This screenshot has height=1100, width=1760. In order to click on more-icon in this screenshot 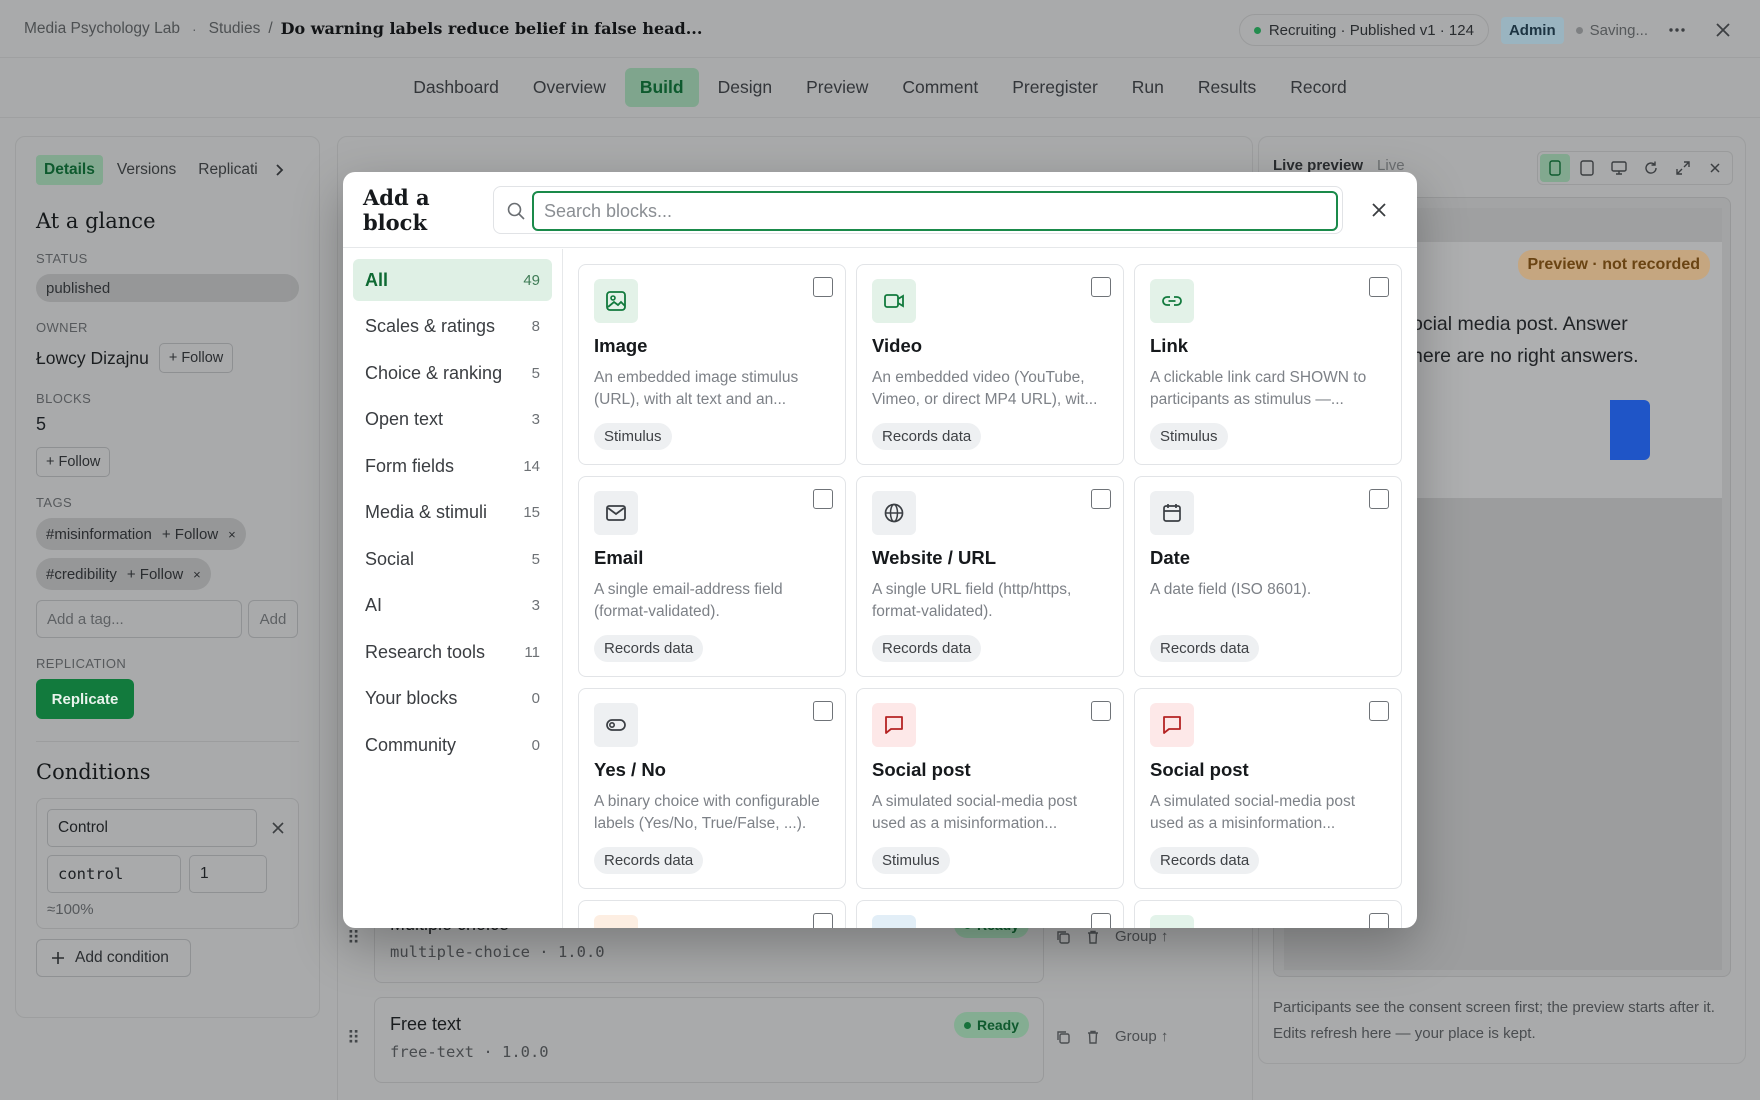, I will do `click(1677, 30)`.